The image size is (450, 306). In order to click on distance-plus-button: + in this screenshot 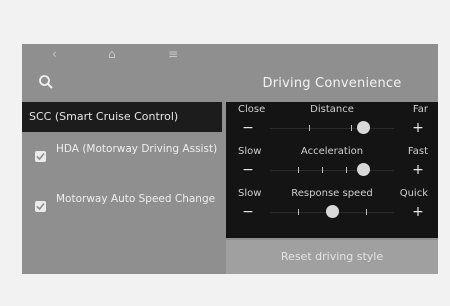, I will do `click(418, 128)`.